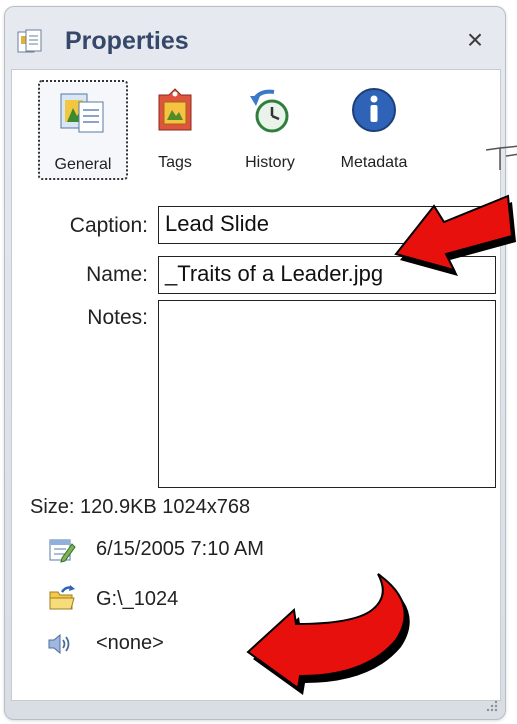 This screenshot has width=517, height=724. What do you see at coordinates (117, 317) in the screenshot?
I see `notes-label: Notes:` at bounding box center [117, 317].